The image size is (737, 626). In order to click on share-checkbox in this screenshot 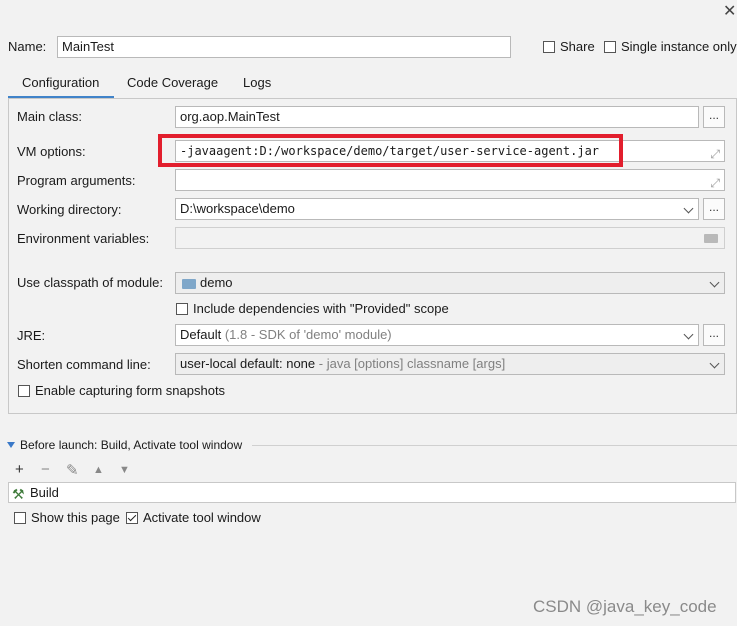, I will do `click(549, 47)`.